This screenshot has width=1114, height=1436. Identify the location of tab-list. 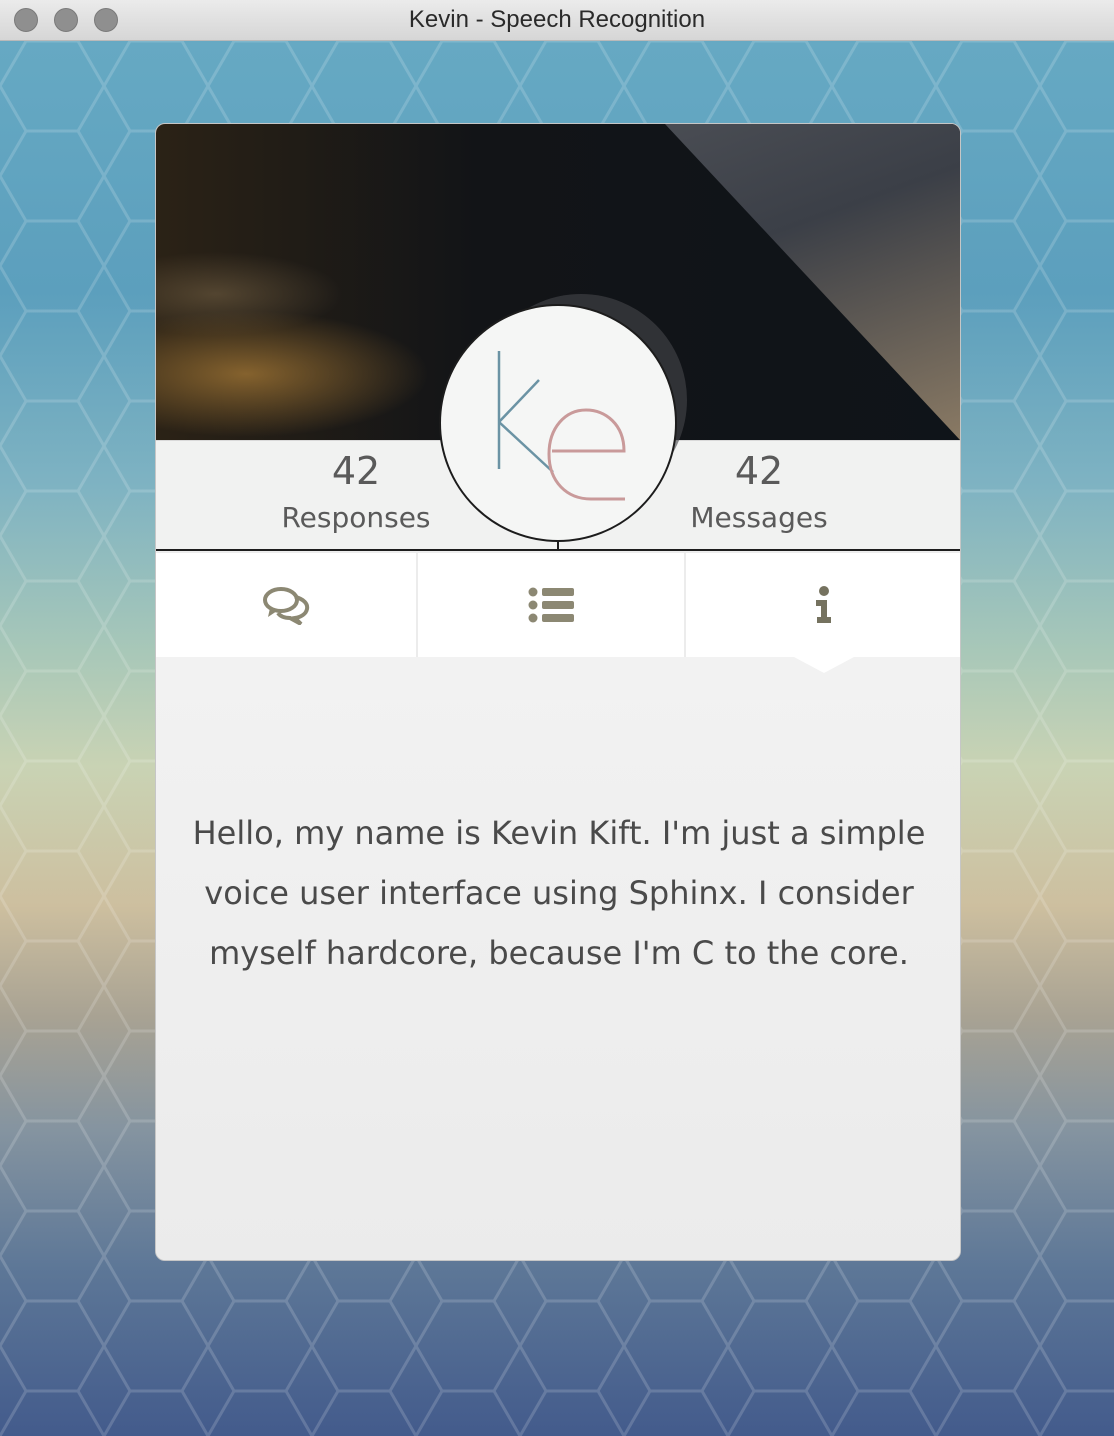
(552, 605).